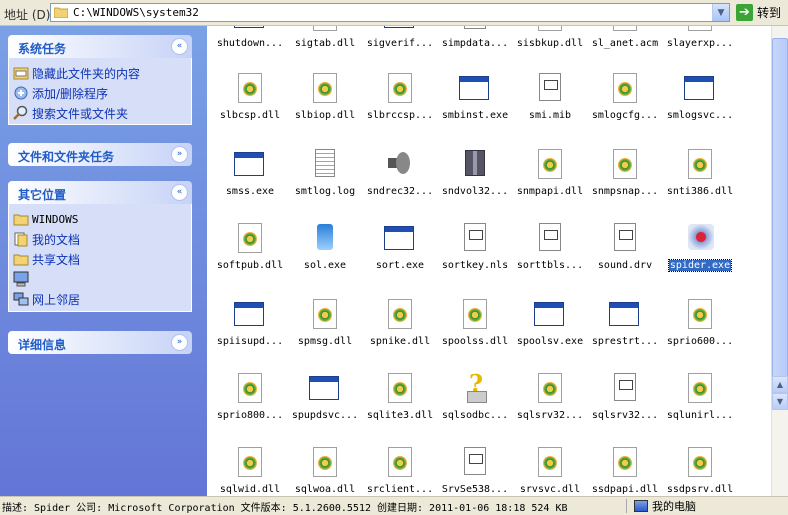 The height and width of the screenshot is (515, 788). What do you see at coordinates (720, 12) in the screenshot?
I see `address-dropdown-button: ▼` at bounding box center [720, 12].